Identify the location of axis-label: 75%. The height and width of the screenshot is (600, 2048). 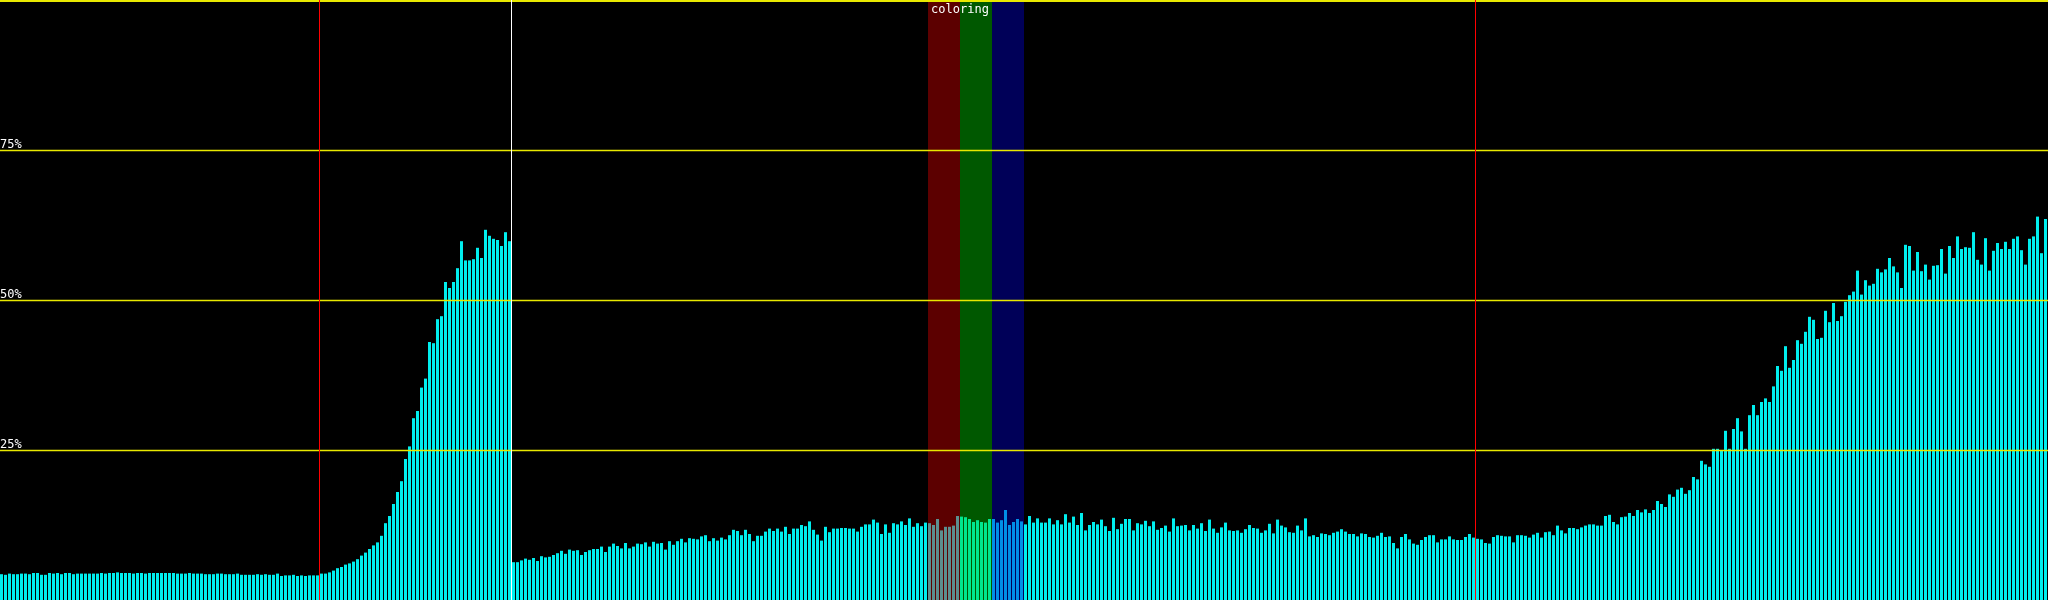
(11, 143).